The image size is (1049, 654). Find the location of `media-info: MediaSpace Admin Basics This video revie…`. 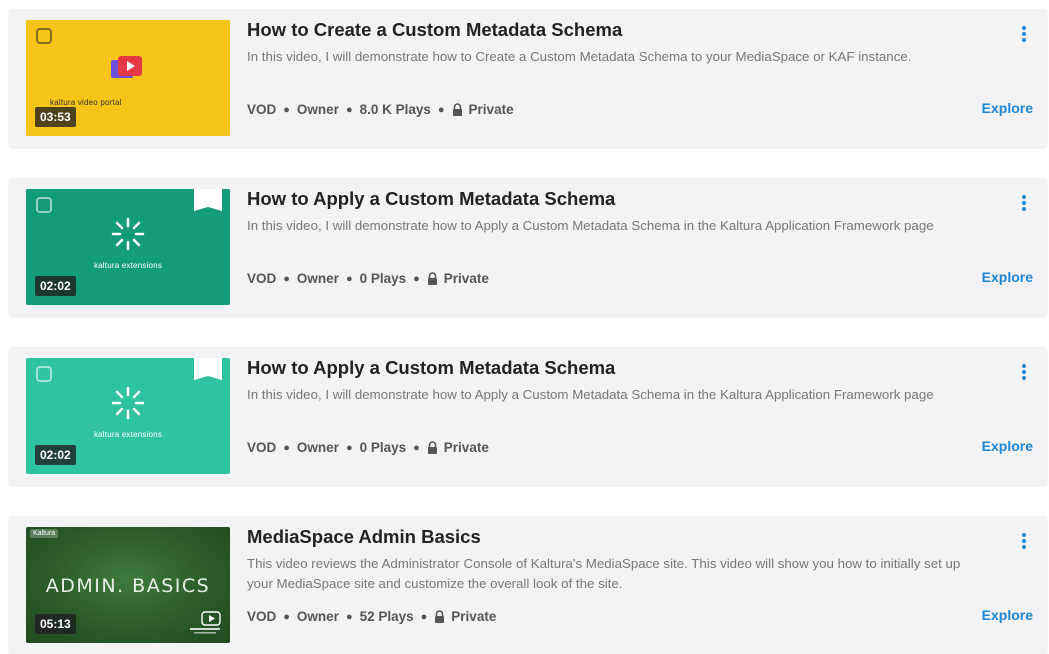

media-info: MediaSpace Admin Basics This video revie… is located at coordinates (607, 559).